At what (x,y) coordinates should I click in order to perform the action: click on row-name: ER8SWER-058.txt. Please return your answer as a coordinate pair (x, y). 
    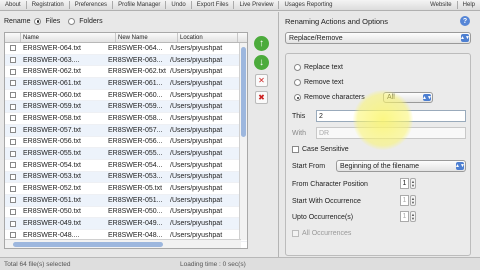
    Looking at the image, I should click on (52, 118).